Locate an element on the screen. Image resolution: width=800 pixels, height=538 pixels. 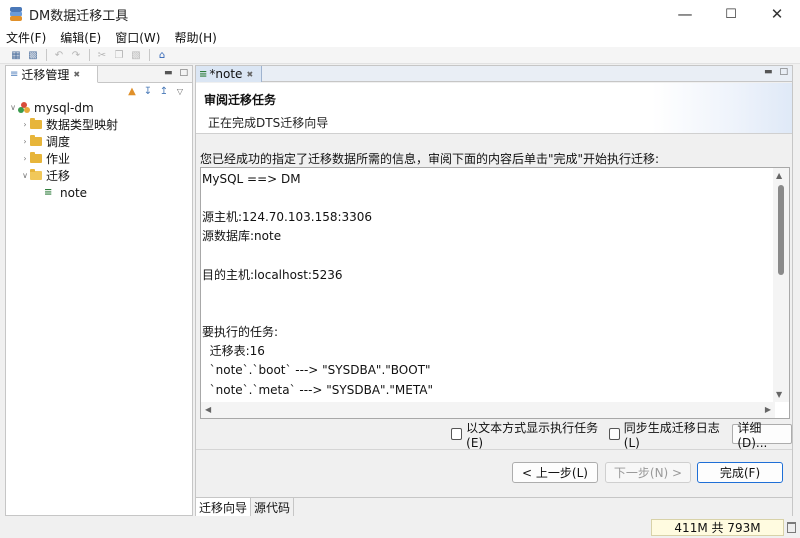
tree-label-note: note is located at coordinates (74, 192).